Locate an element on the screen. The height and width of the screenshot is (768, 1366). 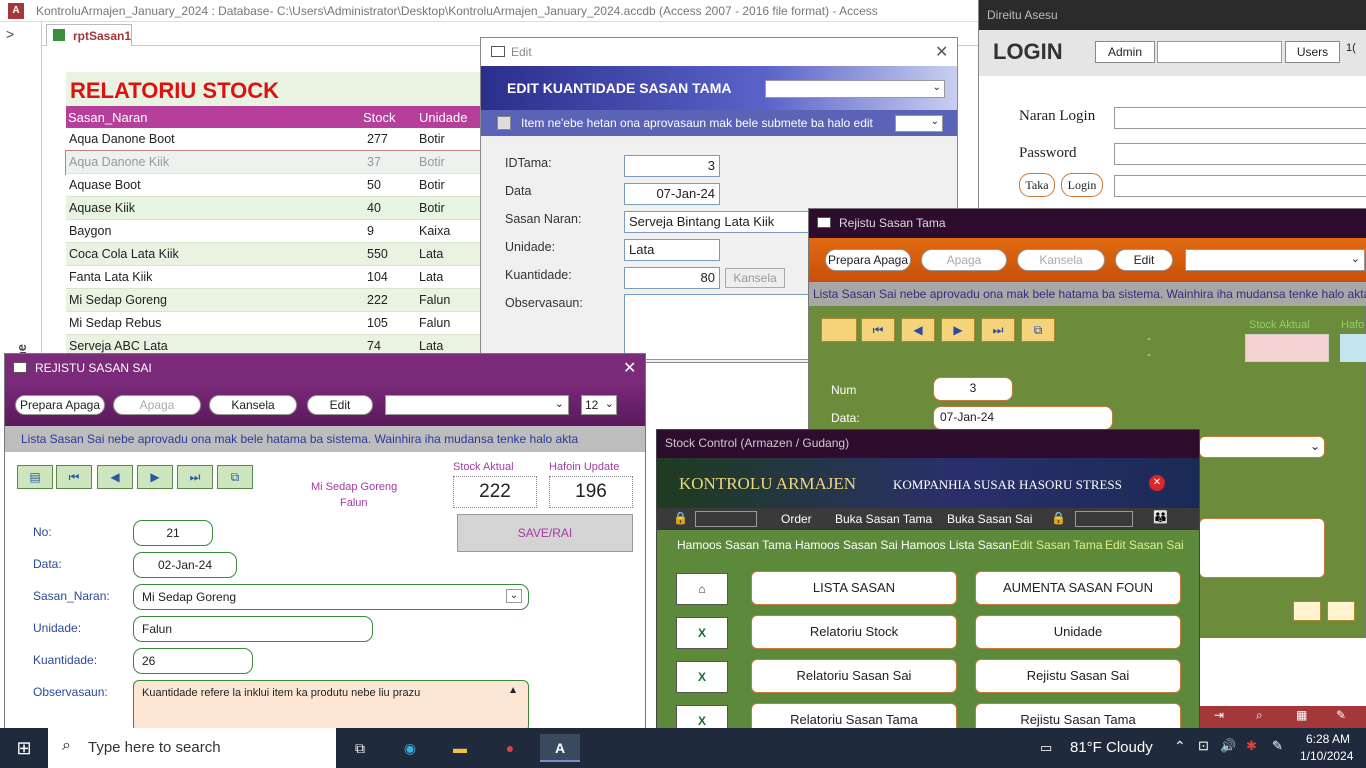
tab-hamoos-lista-sasan: Hamoos Lista Sasan is located at coordinates (956, 545).